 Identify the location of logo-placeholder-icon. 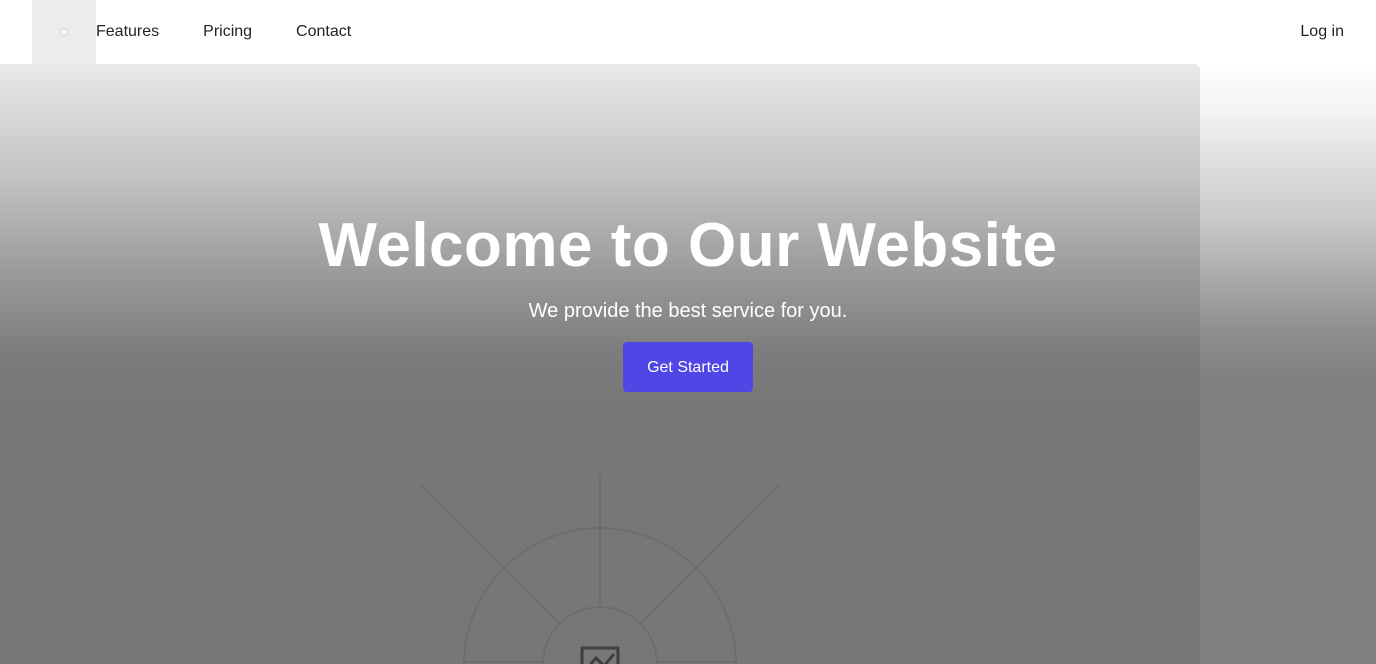
(64, 32).